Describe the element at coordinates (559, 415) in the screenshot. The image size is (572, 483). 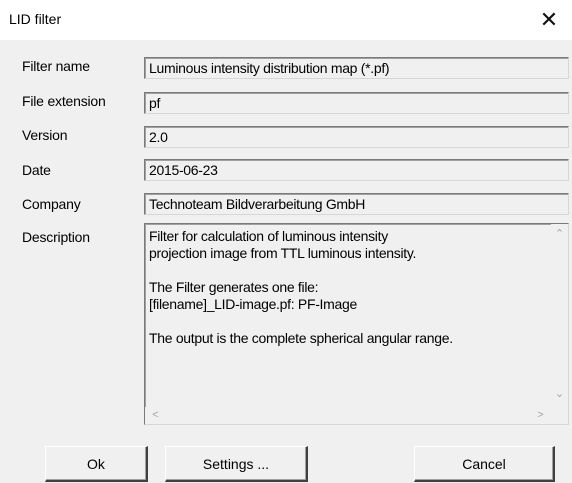
I see `scrollbar-corner` at that location.